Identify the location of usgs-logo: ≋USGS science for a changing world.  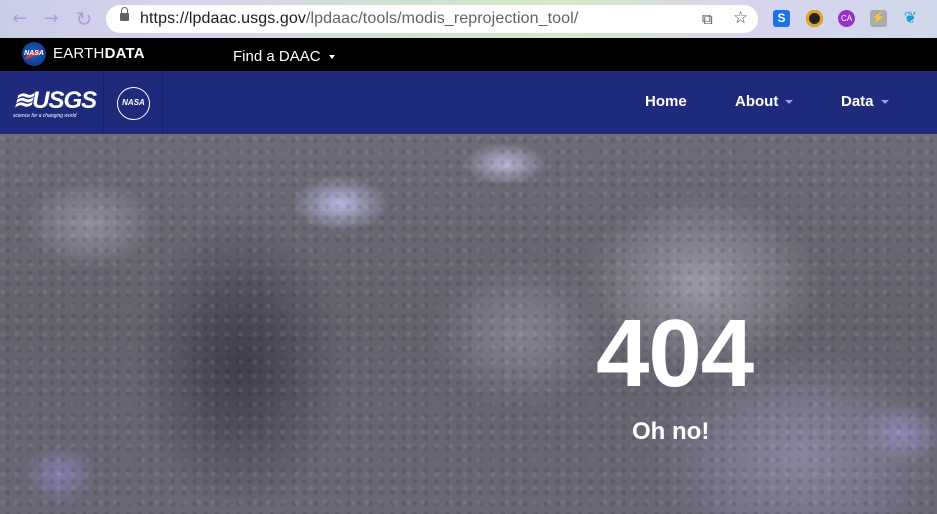
(52, 102).